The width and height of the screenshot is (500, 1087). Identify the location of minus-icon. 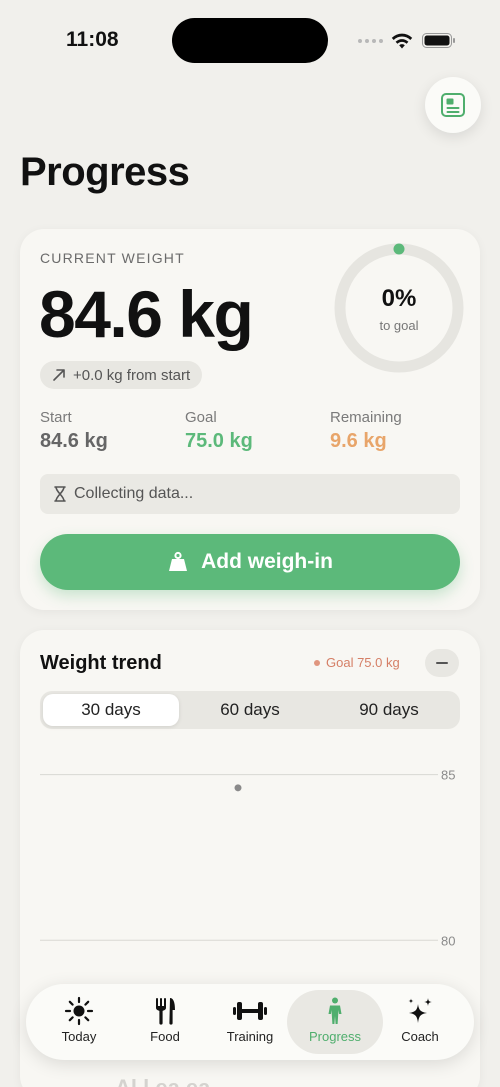
(442, 663).